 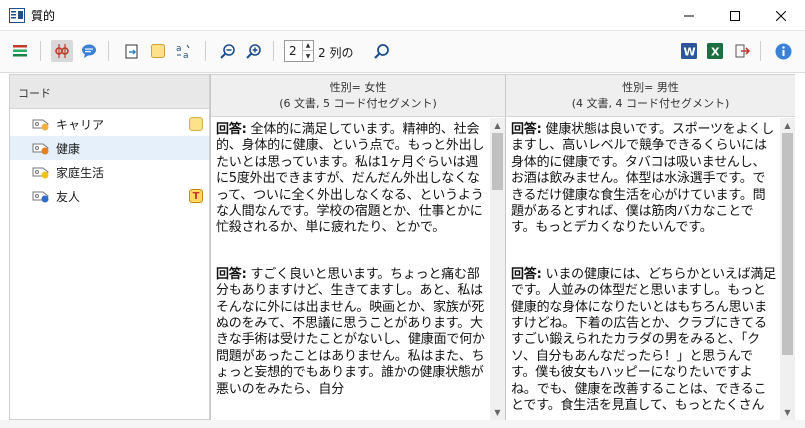 I want to click on text-memo-badge: T, so click(x=196, y=196).